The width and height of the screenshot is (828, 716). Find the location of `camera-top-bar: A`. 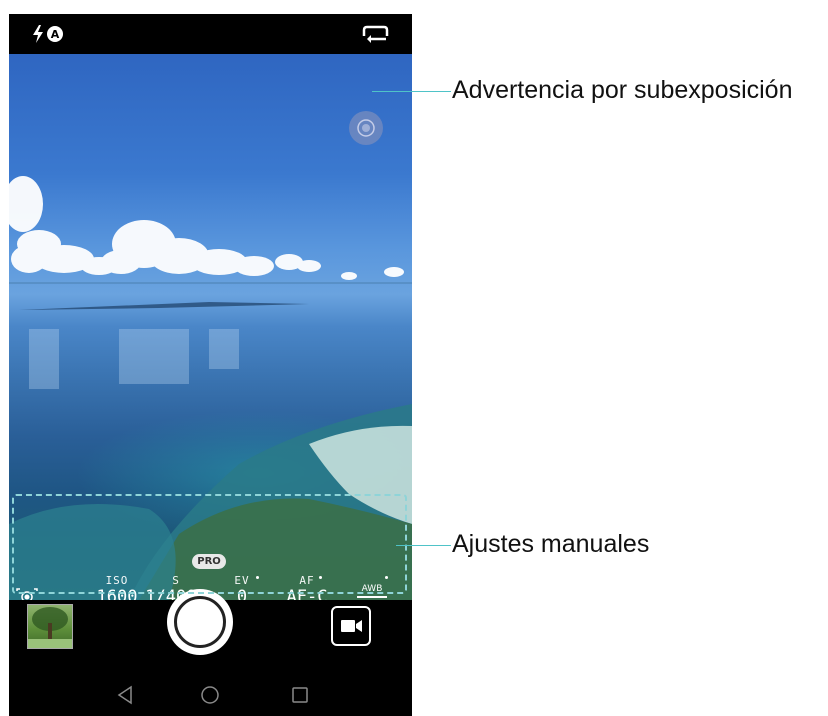

camera-top-bar: A is located at coordinates (210, 34).